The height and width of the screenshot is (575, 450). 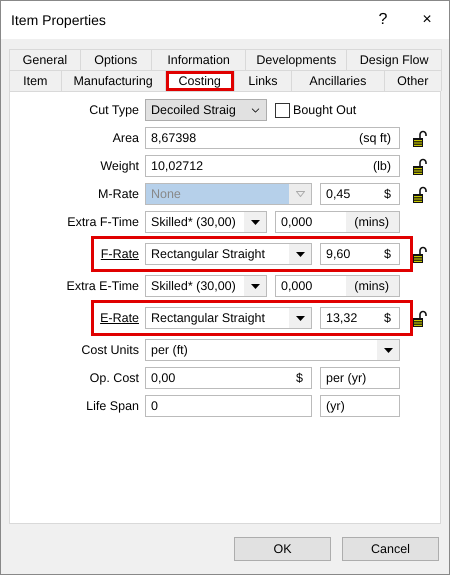 I want to click on checkbox-label: Bought Out, so click(x=324, y=110).